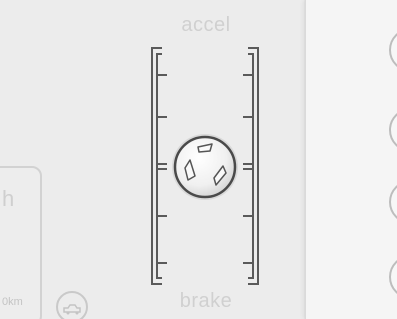  I want to click on brake-label: brake, so click(206, 301).